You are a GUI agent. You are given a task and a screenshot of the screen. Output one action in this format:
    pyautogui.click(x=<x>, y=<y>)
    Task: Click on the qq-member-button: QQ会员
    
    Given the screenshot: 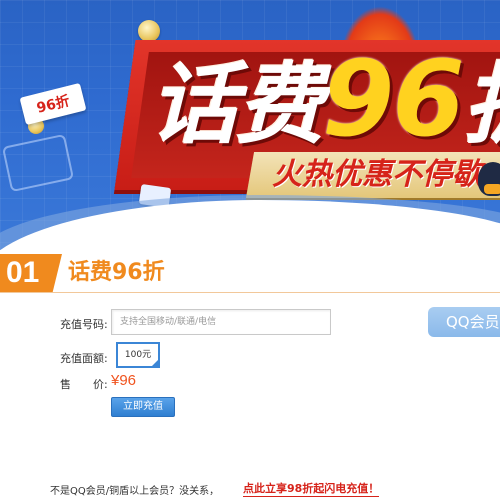 What is the action you would take?
    pyautogui.click(x=464, y=322)
    